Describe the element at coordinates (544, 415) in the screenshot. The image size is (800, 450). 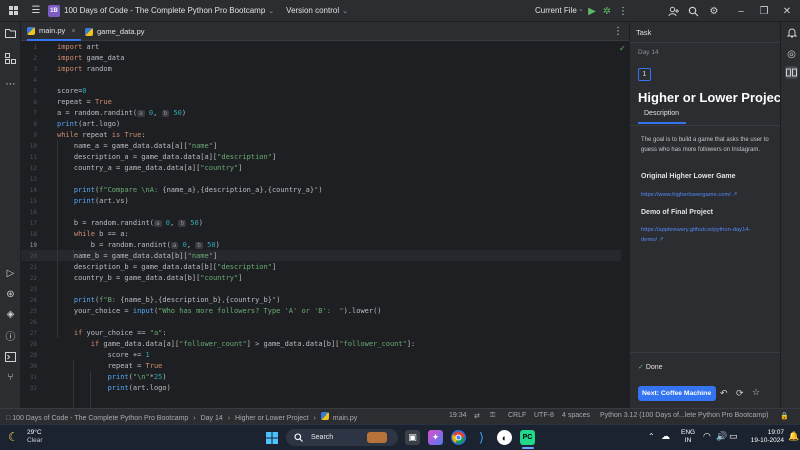
I see `file-encoding: UTF-8` at that location.